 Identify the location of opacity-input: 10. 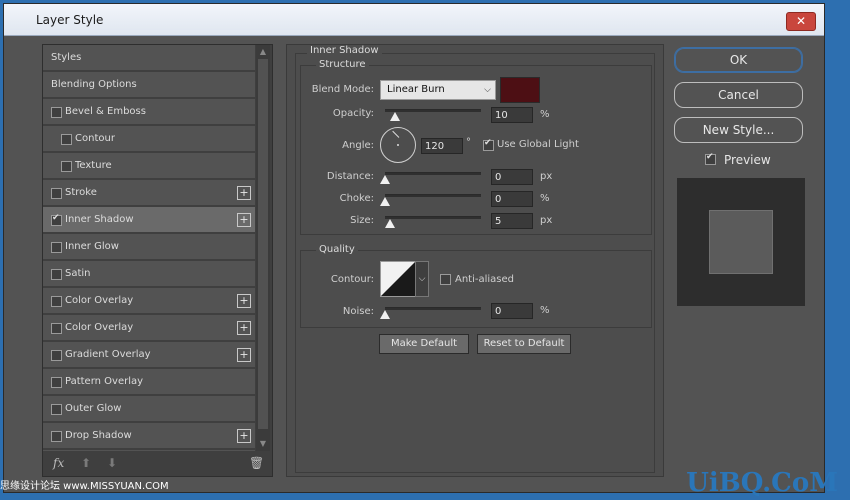
(512, 115).